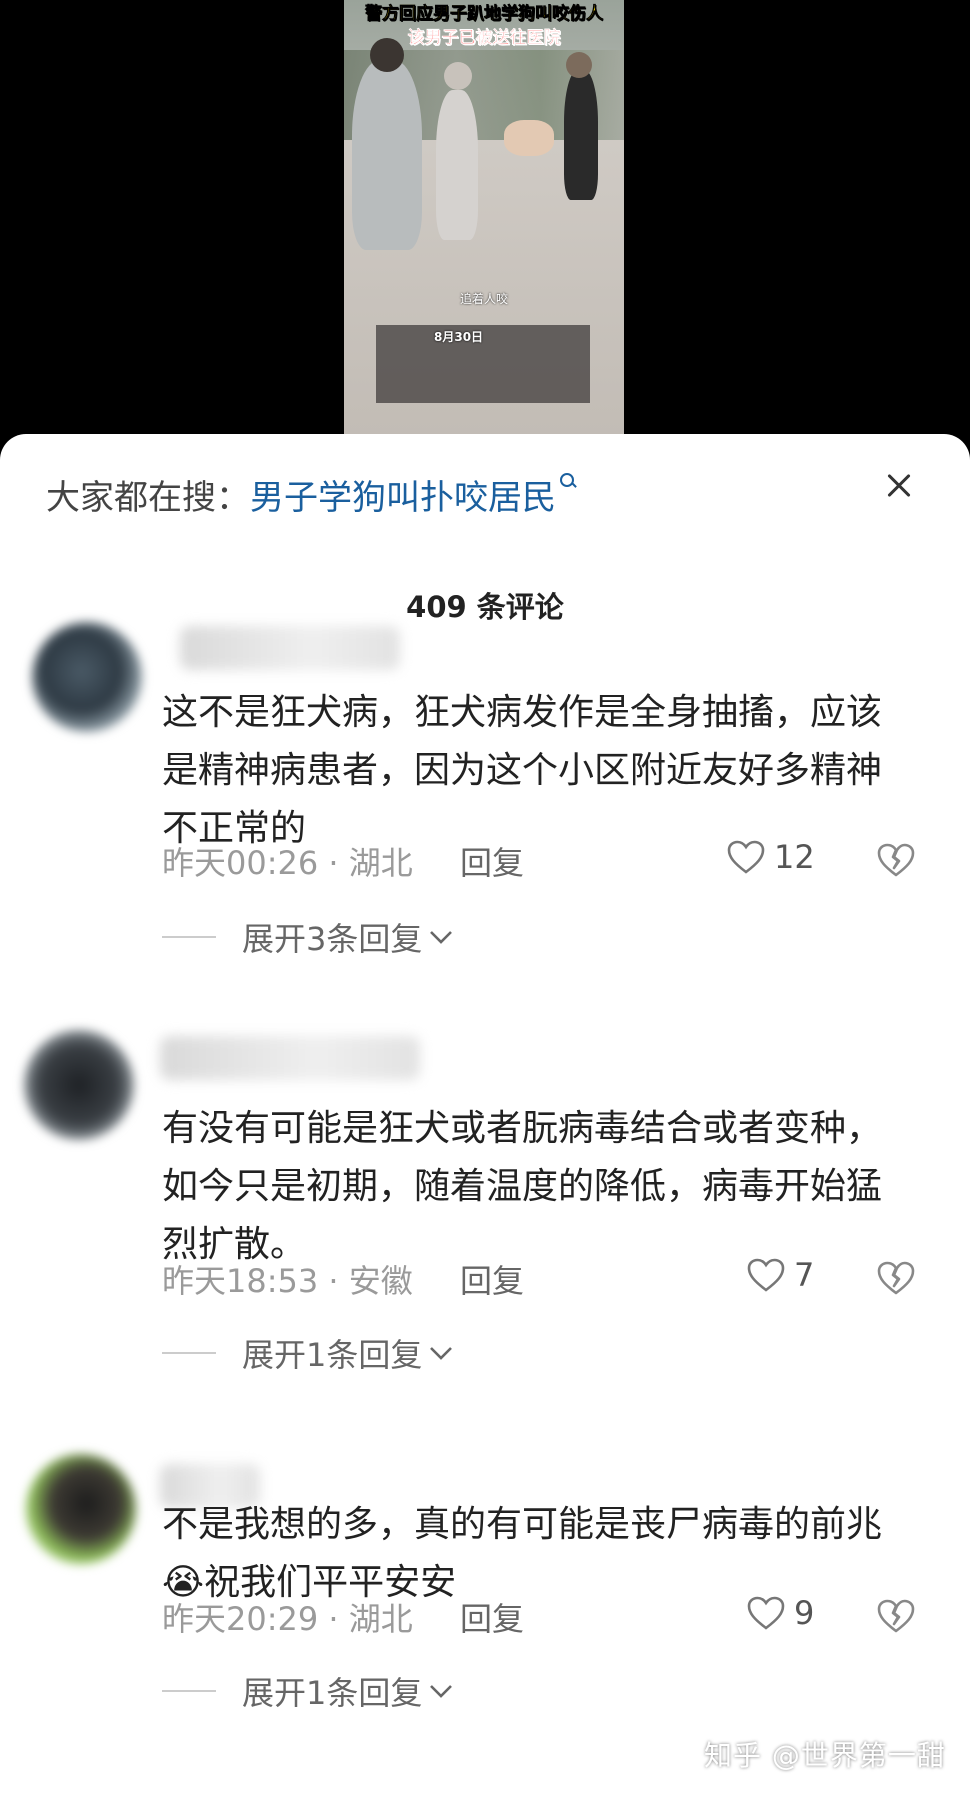 The width and height of the screenshot is (970, 1808). I want to click on close-icon, so click(900, 486).